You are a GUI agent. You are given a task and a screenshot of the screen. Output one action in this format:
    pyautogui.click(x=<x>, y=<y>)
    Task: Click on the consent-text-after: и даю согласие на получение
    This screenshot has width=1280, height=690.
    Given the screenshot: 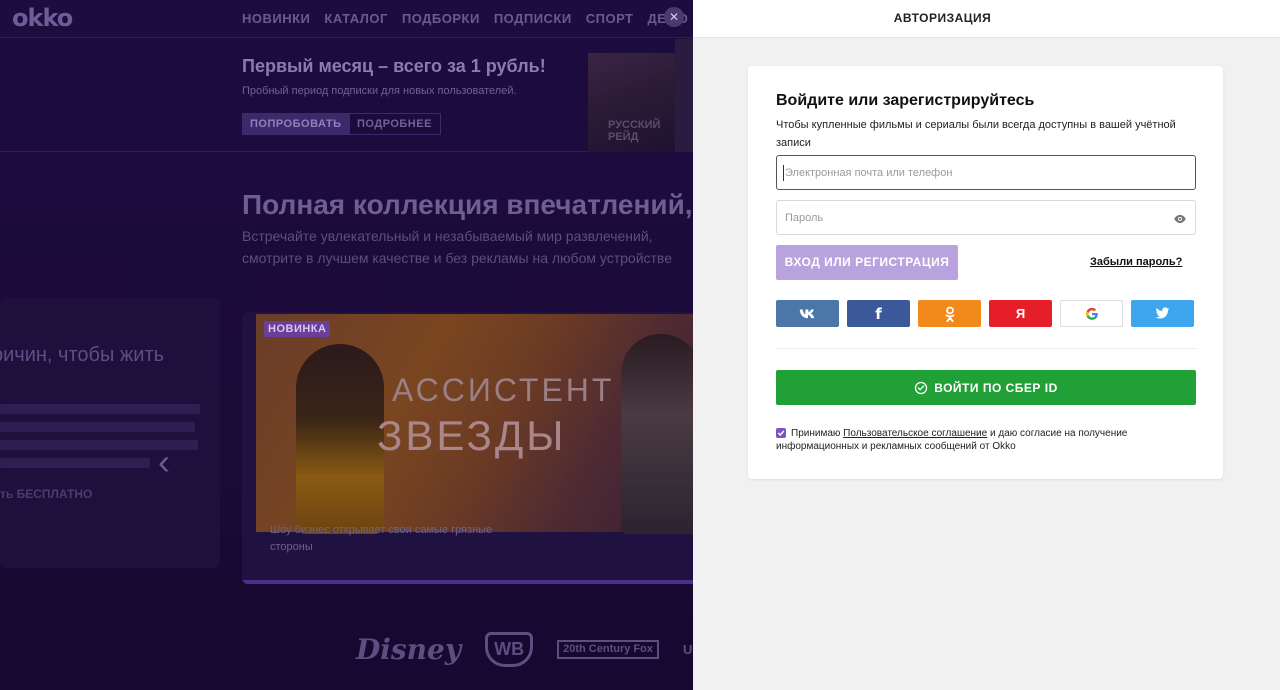 What is the action you would take?
    pyautogui.click(x=1059, y=433)
    